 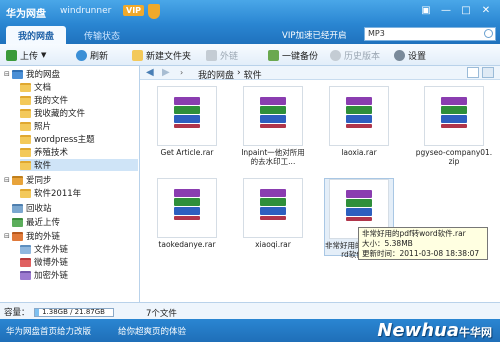 What do you see at coordinates (187, 125) in the screenshot?
I see `file-item: Get Article.rar` at bounding box center [187, 125].